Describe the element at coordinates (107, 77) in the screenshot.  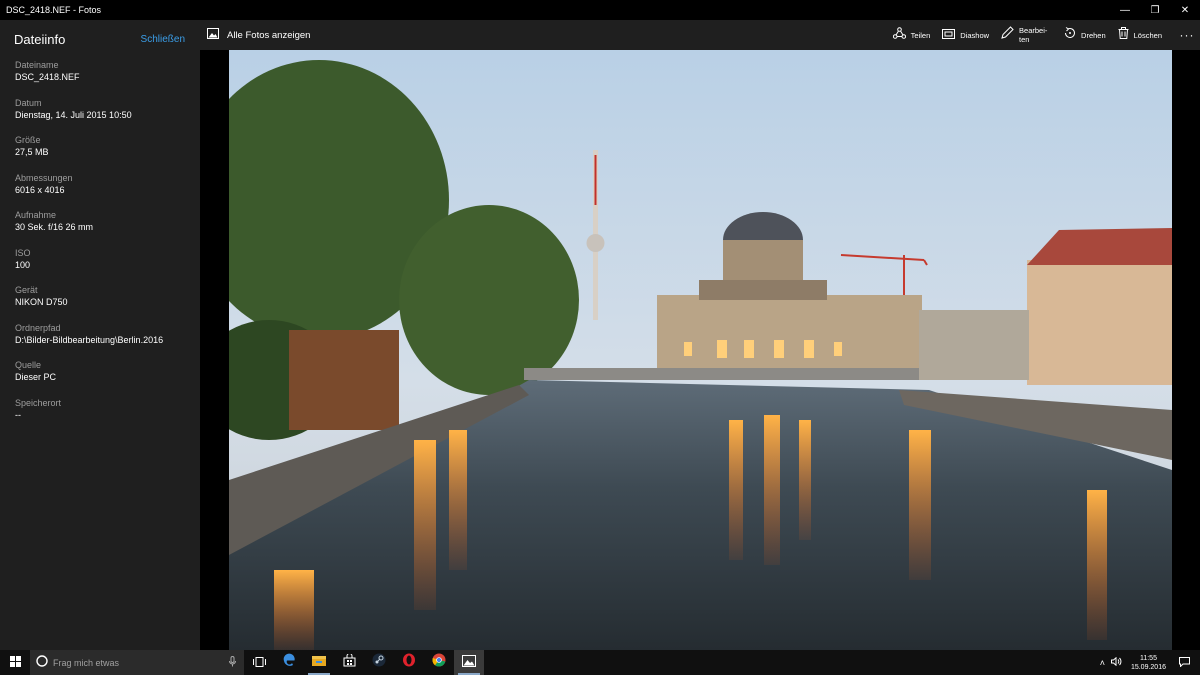
I see `info-item-filename: Dateiname DSC_2418.NEF` at that location.